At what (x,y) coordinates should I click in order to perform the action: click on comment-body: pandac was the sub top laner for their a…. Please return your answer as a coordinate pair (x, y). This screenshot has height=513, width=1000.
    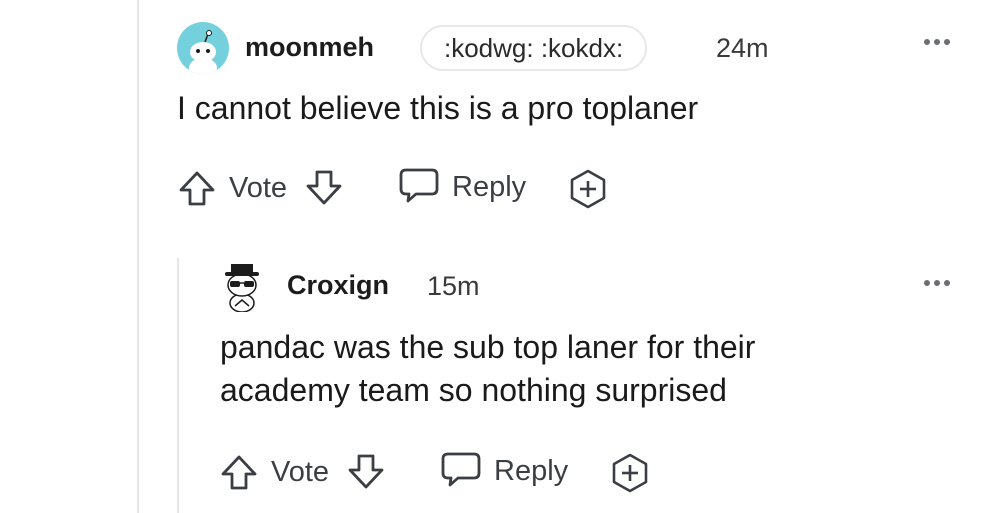
    Looking at the image, I should click on (487, 369).